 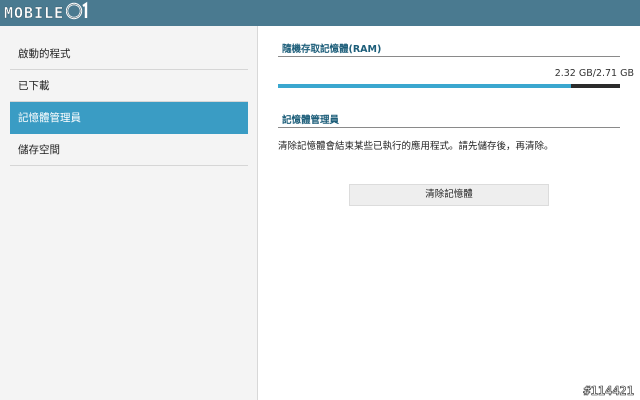 I want to click on sidebar-item-label: 儲存空間, so click(x=39, y=150).